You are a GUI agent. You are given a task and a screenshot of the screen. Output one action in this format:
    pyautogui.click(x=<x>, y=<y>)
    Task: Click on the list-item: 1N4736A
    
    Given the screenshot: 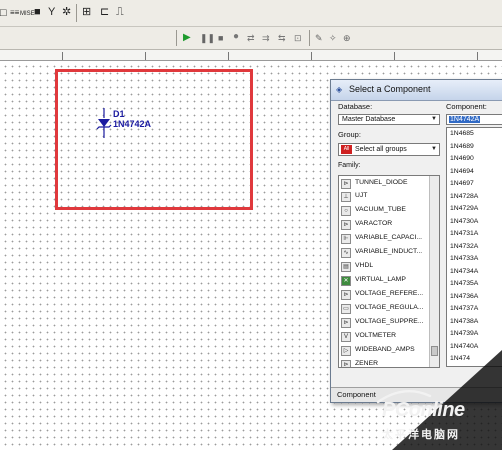 What is the action you would take?
    pyautogui.click(x=464, y=296)
    